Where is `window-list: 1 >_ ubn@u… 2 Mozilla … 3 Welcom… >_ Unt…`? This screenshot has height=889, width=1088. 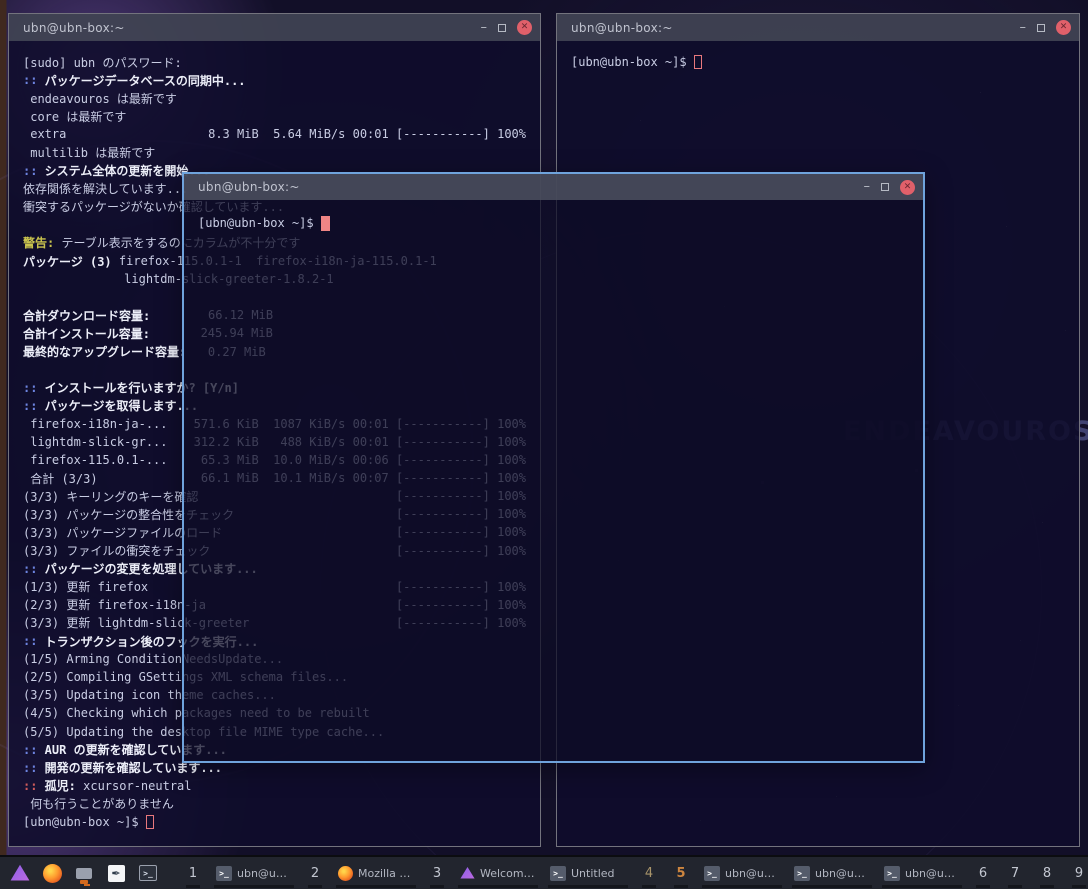
window-list: 1 >_ ubn@u… 2 Mozilla … 3 Welcom… >_ Unt… is located at coordinates (635, 873).